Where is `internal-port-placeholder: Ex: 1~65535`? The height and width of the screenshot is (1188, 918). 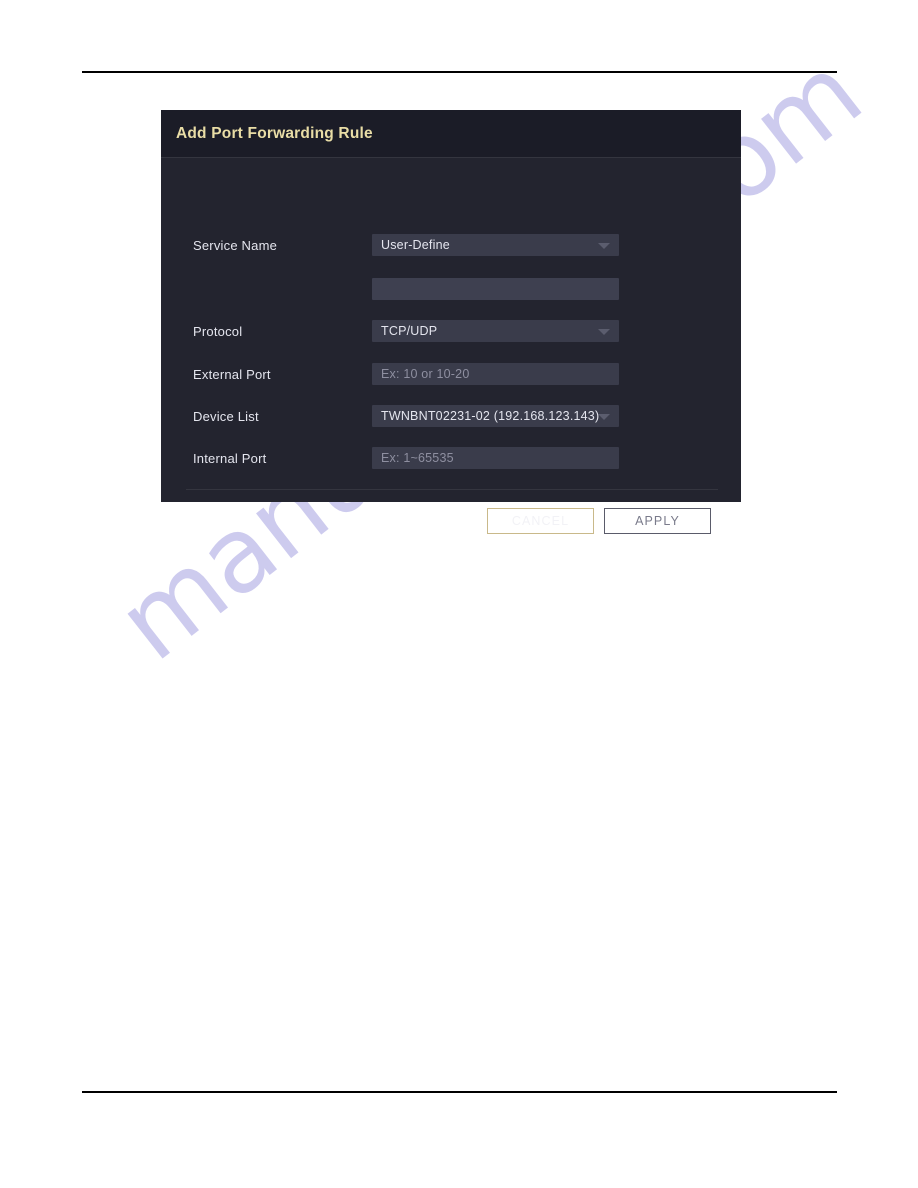
internal-port-placeholder: Ex: 1~65535 is located at coordinates (417, 458).